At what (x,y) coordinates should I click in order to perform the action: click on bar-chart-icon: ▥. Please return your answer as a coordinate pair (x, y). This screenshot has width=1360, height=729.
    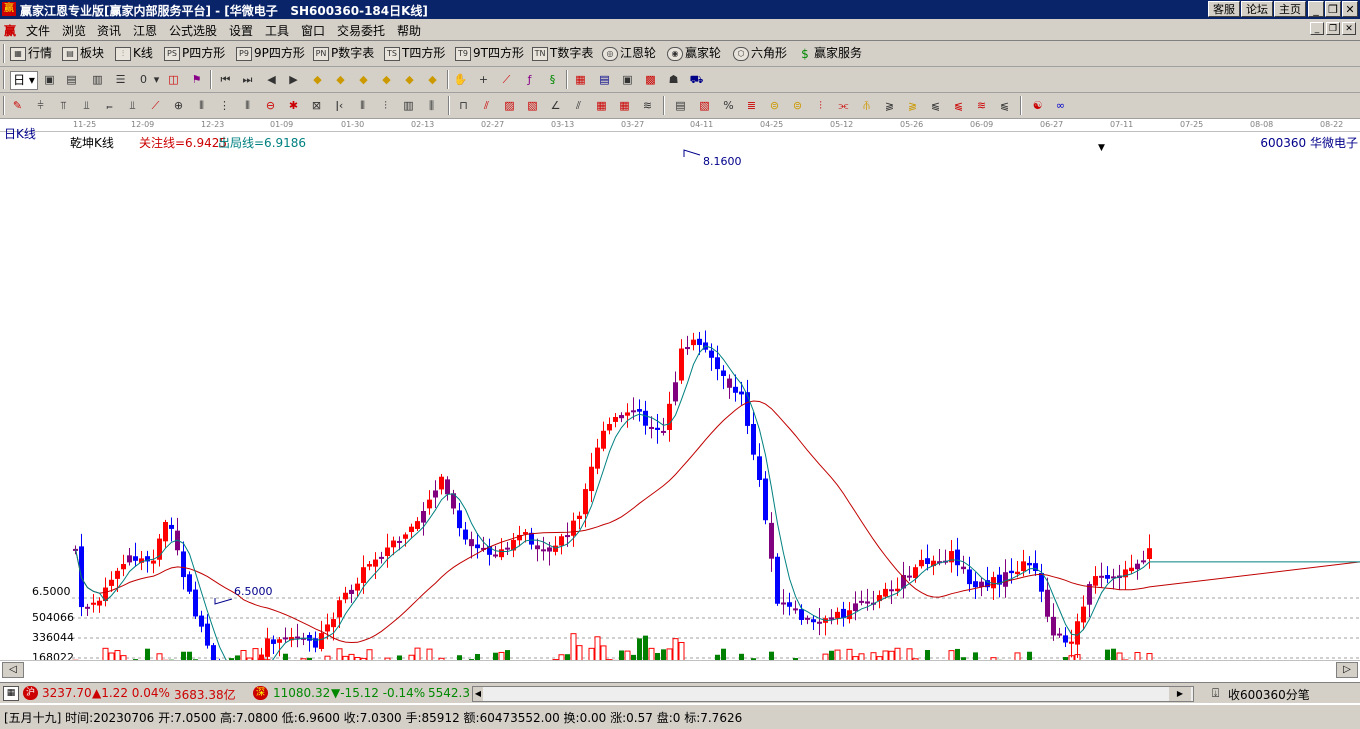
    Looking at the image, I should click on (97, 79).